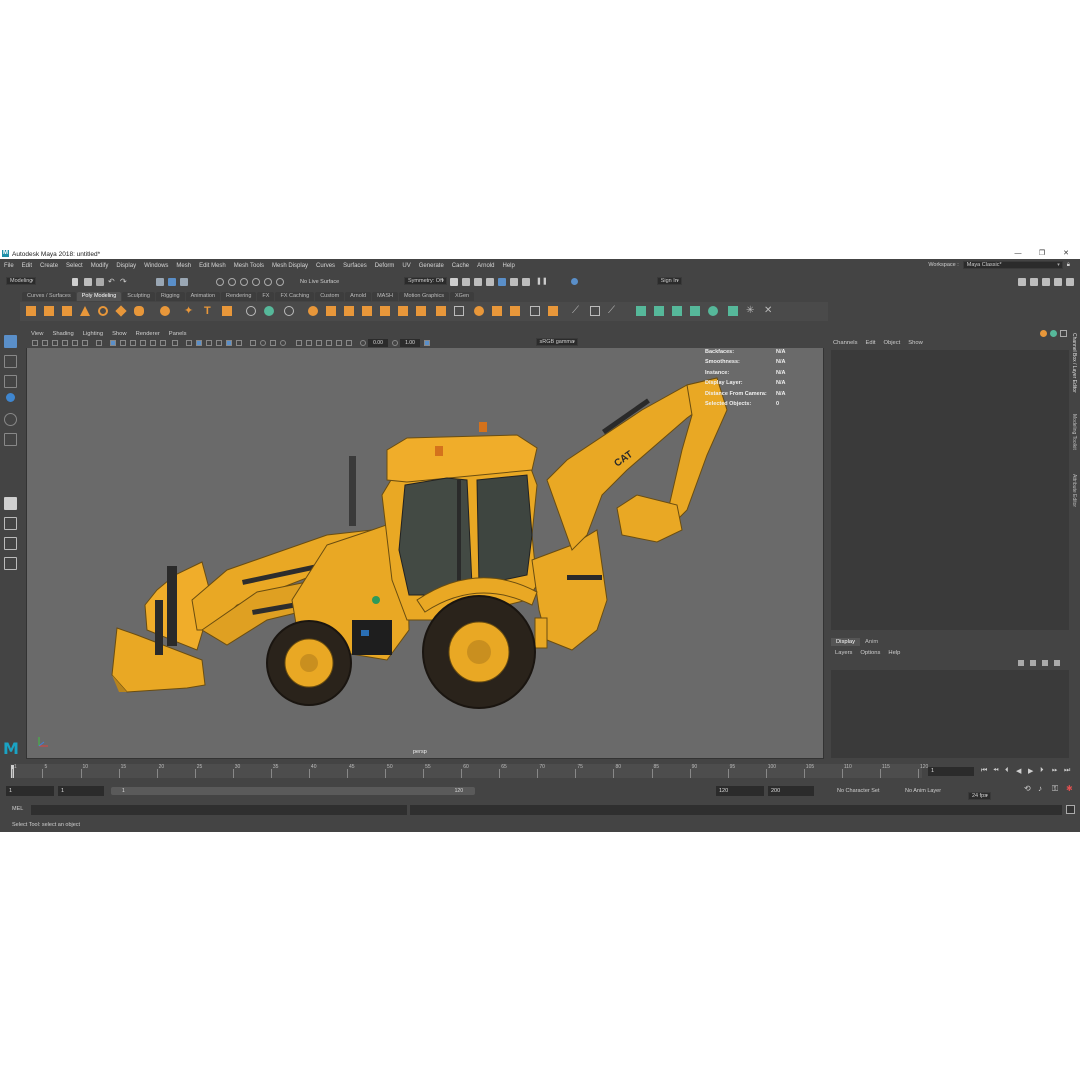 The width and height of the screenshot is (1080, 1080). What do you see at coordinates (103, 311) in the screenshot?
I see `poly-torus-icon` at bounding box center [103, 311].